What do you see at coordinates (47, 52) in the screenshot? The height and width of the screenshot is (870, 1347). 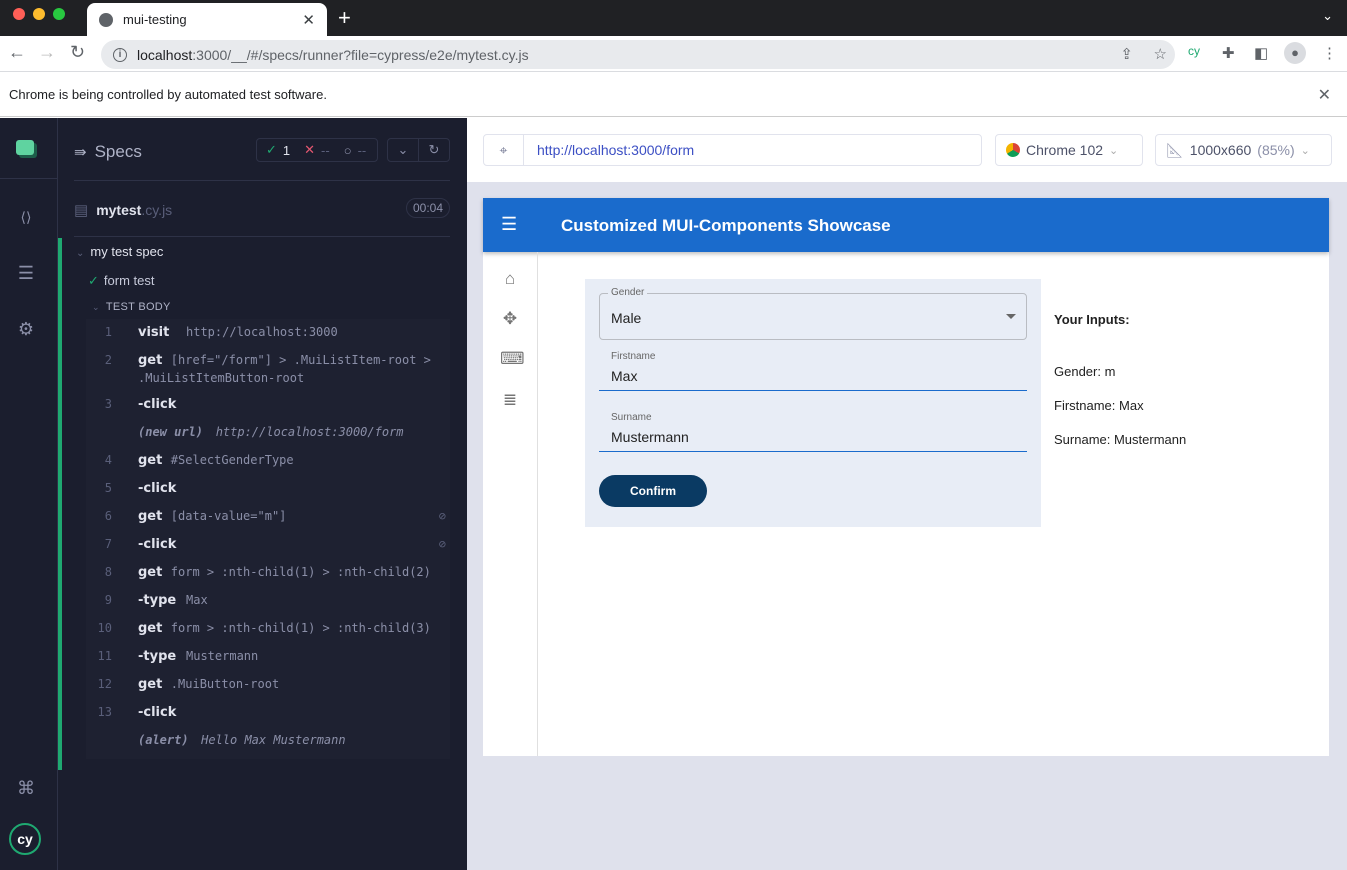 I see `forward-button: →` at bounding box center [47, 52].